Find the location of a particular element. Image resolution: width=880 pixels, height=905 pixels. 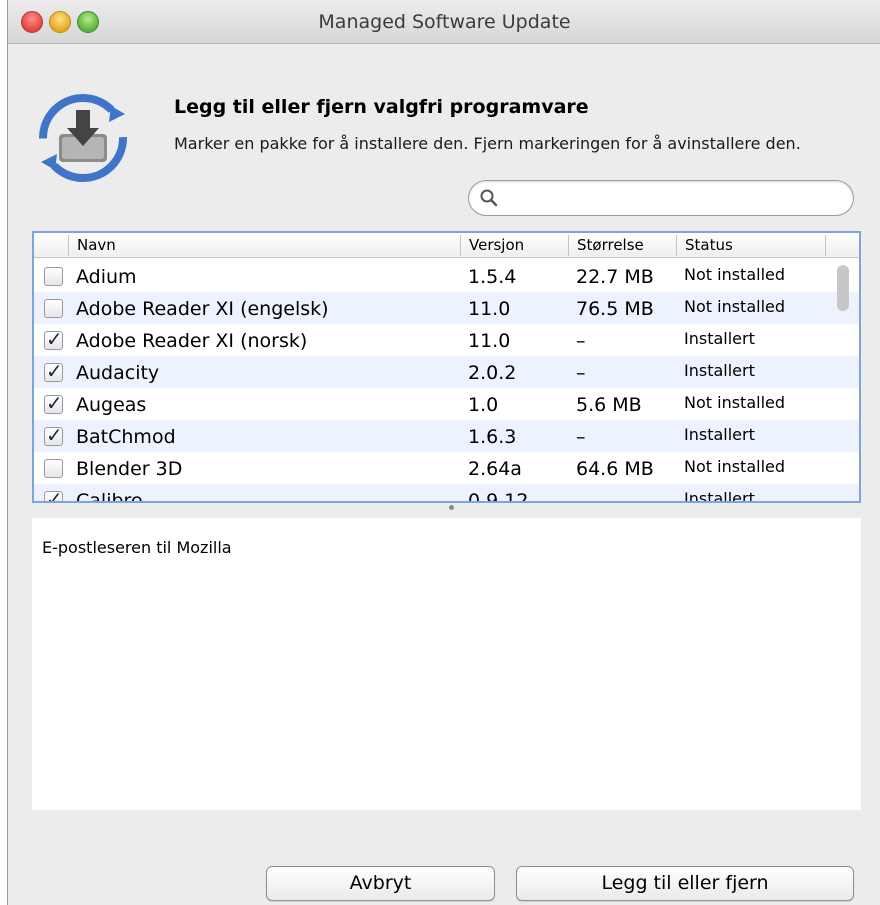

window-title: Managed Software Update is located at coordinates (444, 22).